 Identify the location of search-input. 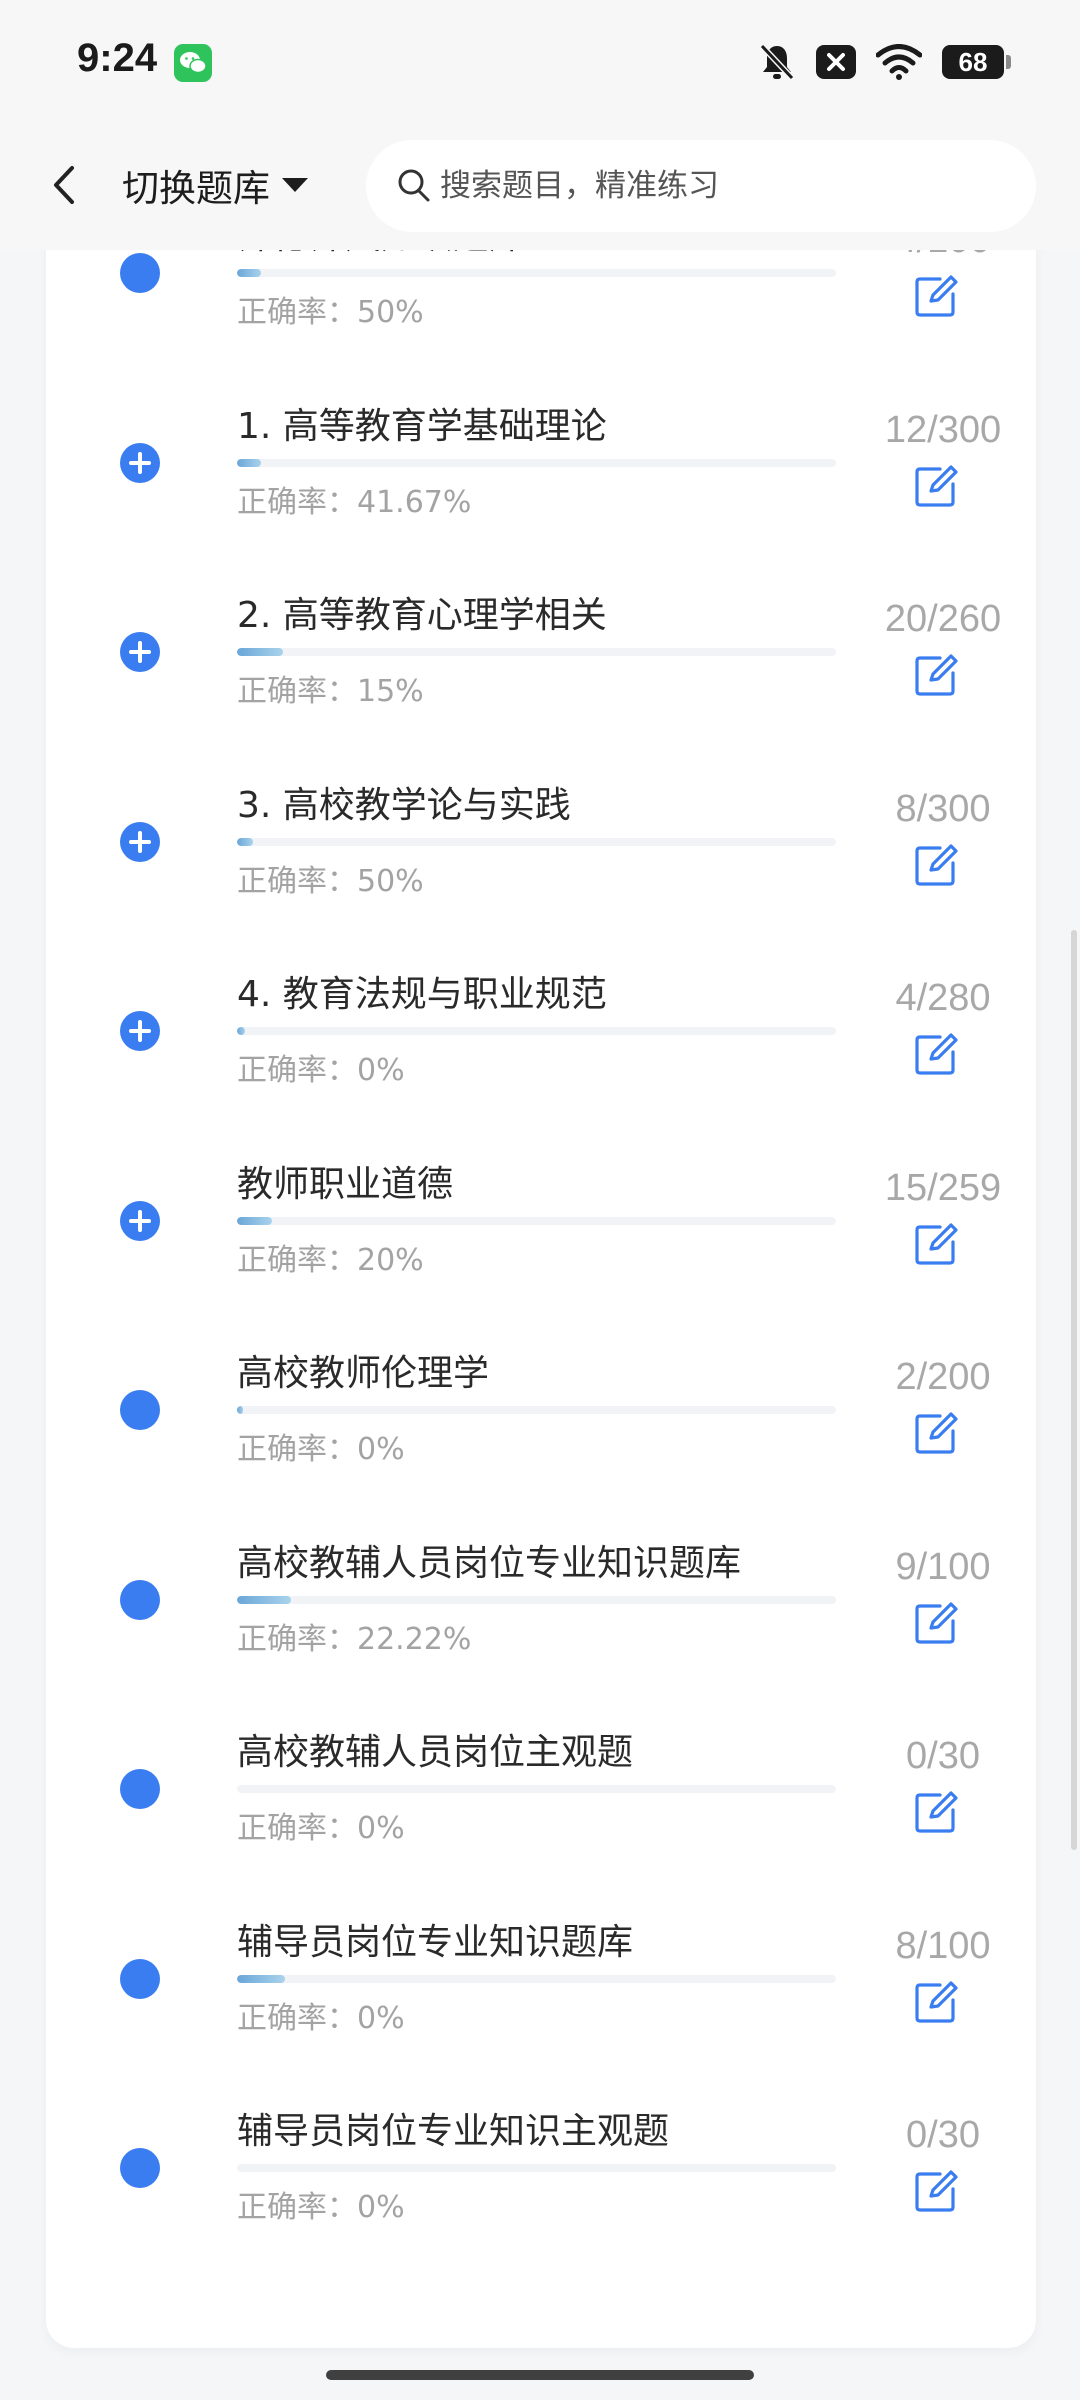
(720, 186).